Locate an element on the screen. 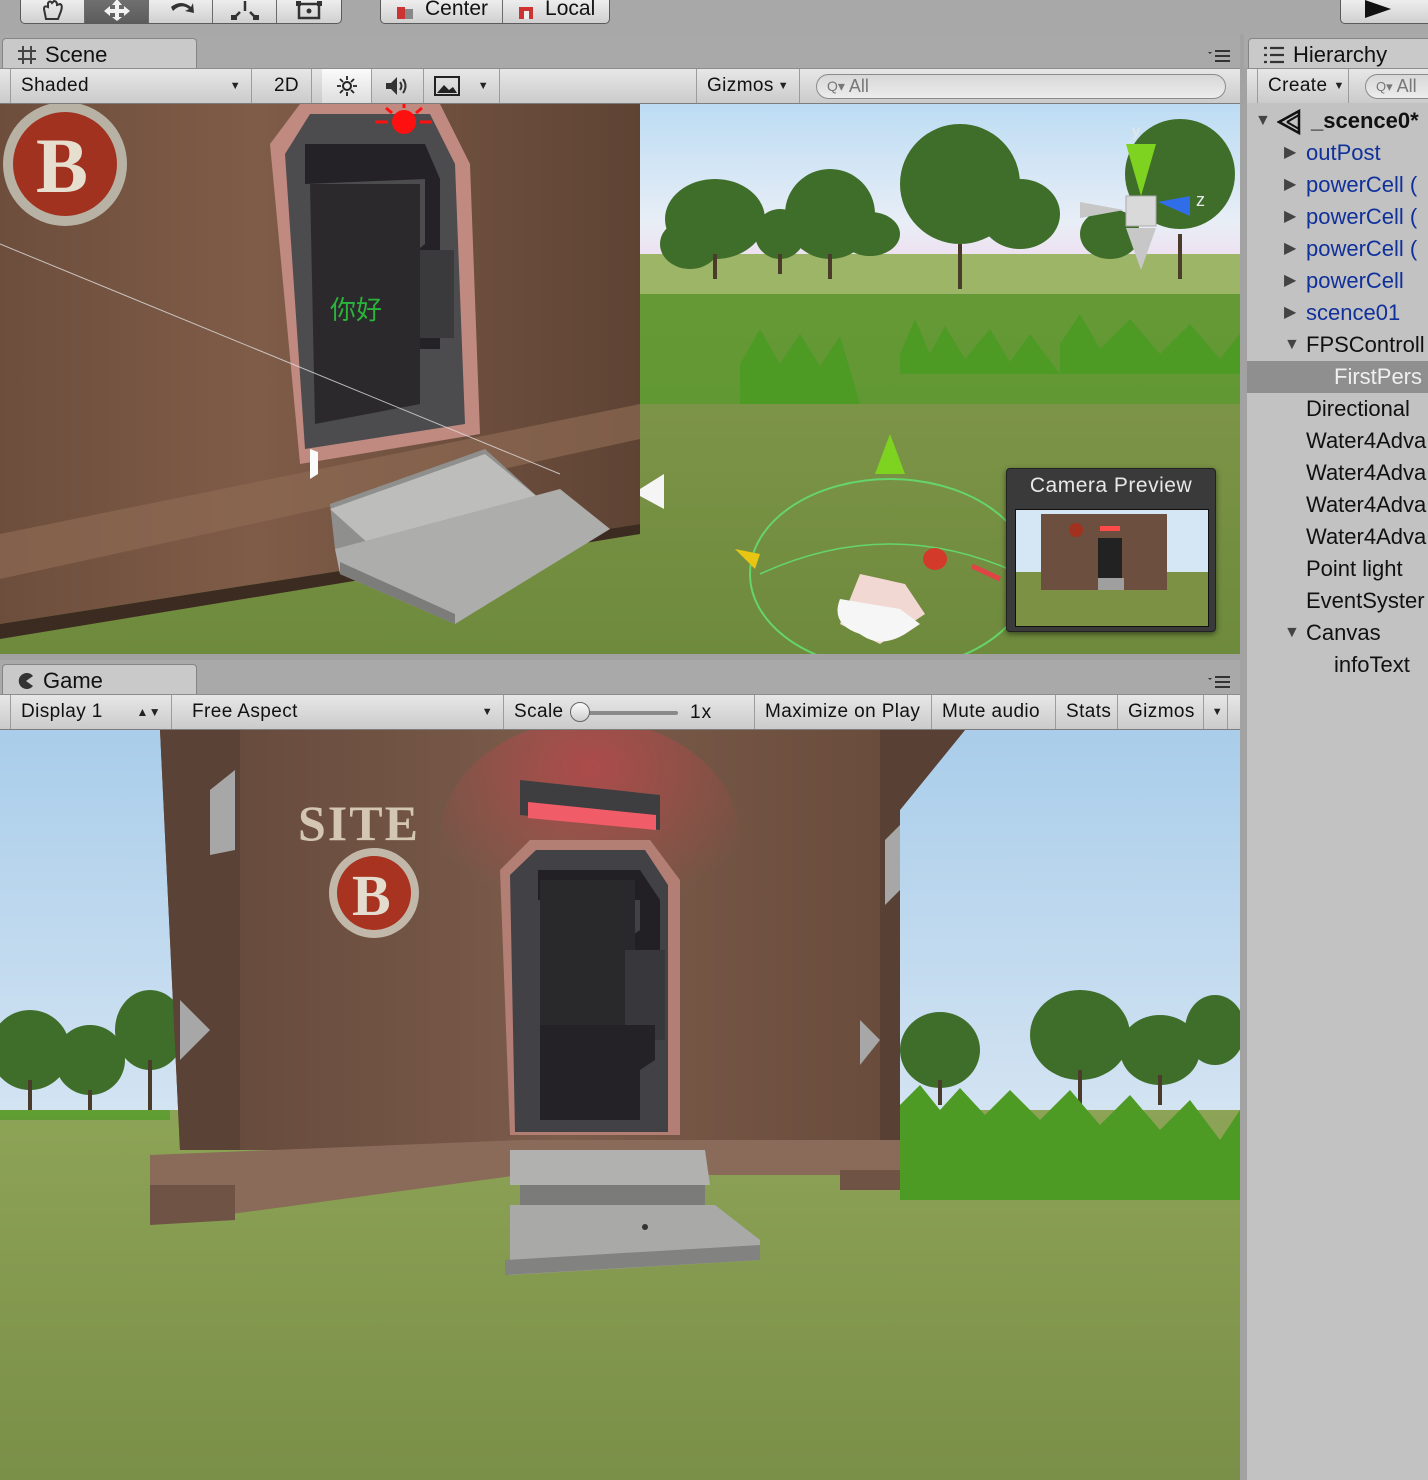 This screenshot has height=1480, width=1428. pivot-center-icon is located at coordinates (405, 13).